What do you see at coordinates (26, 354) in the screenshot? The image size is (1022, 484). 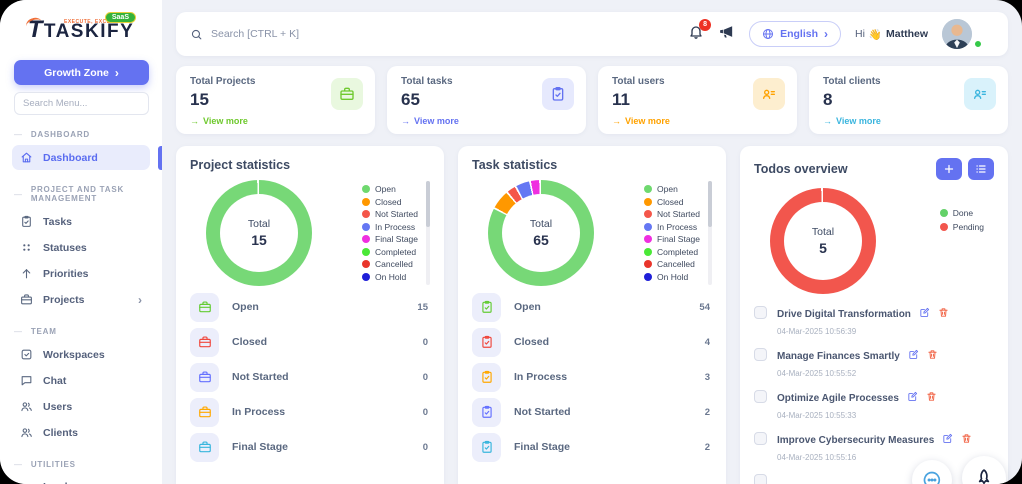 I see `workspaces-icon` at bounding box center [26, 354].